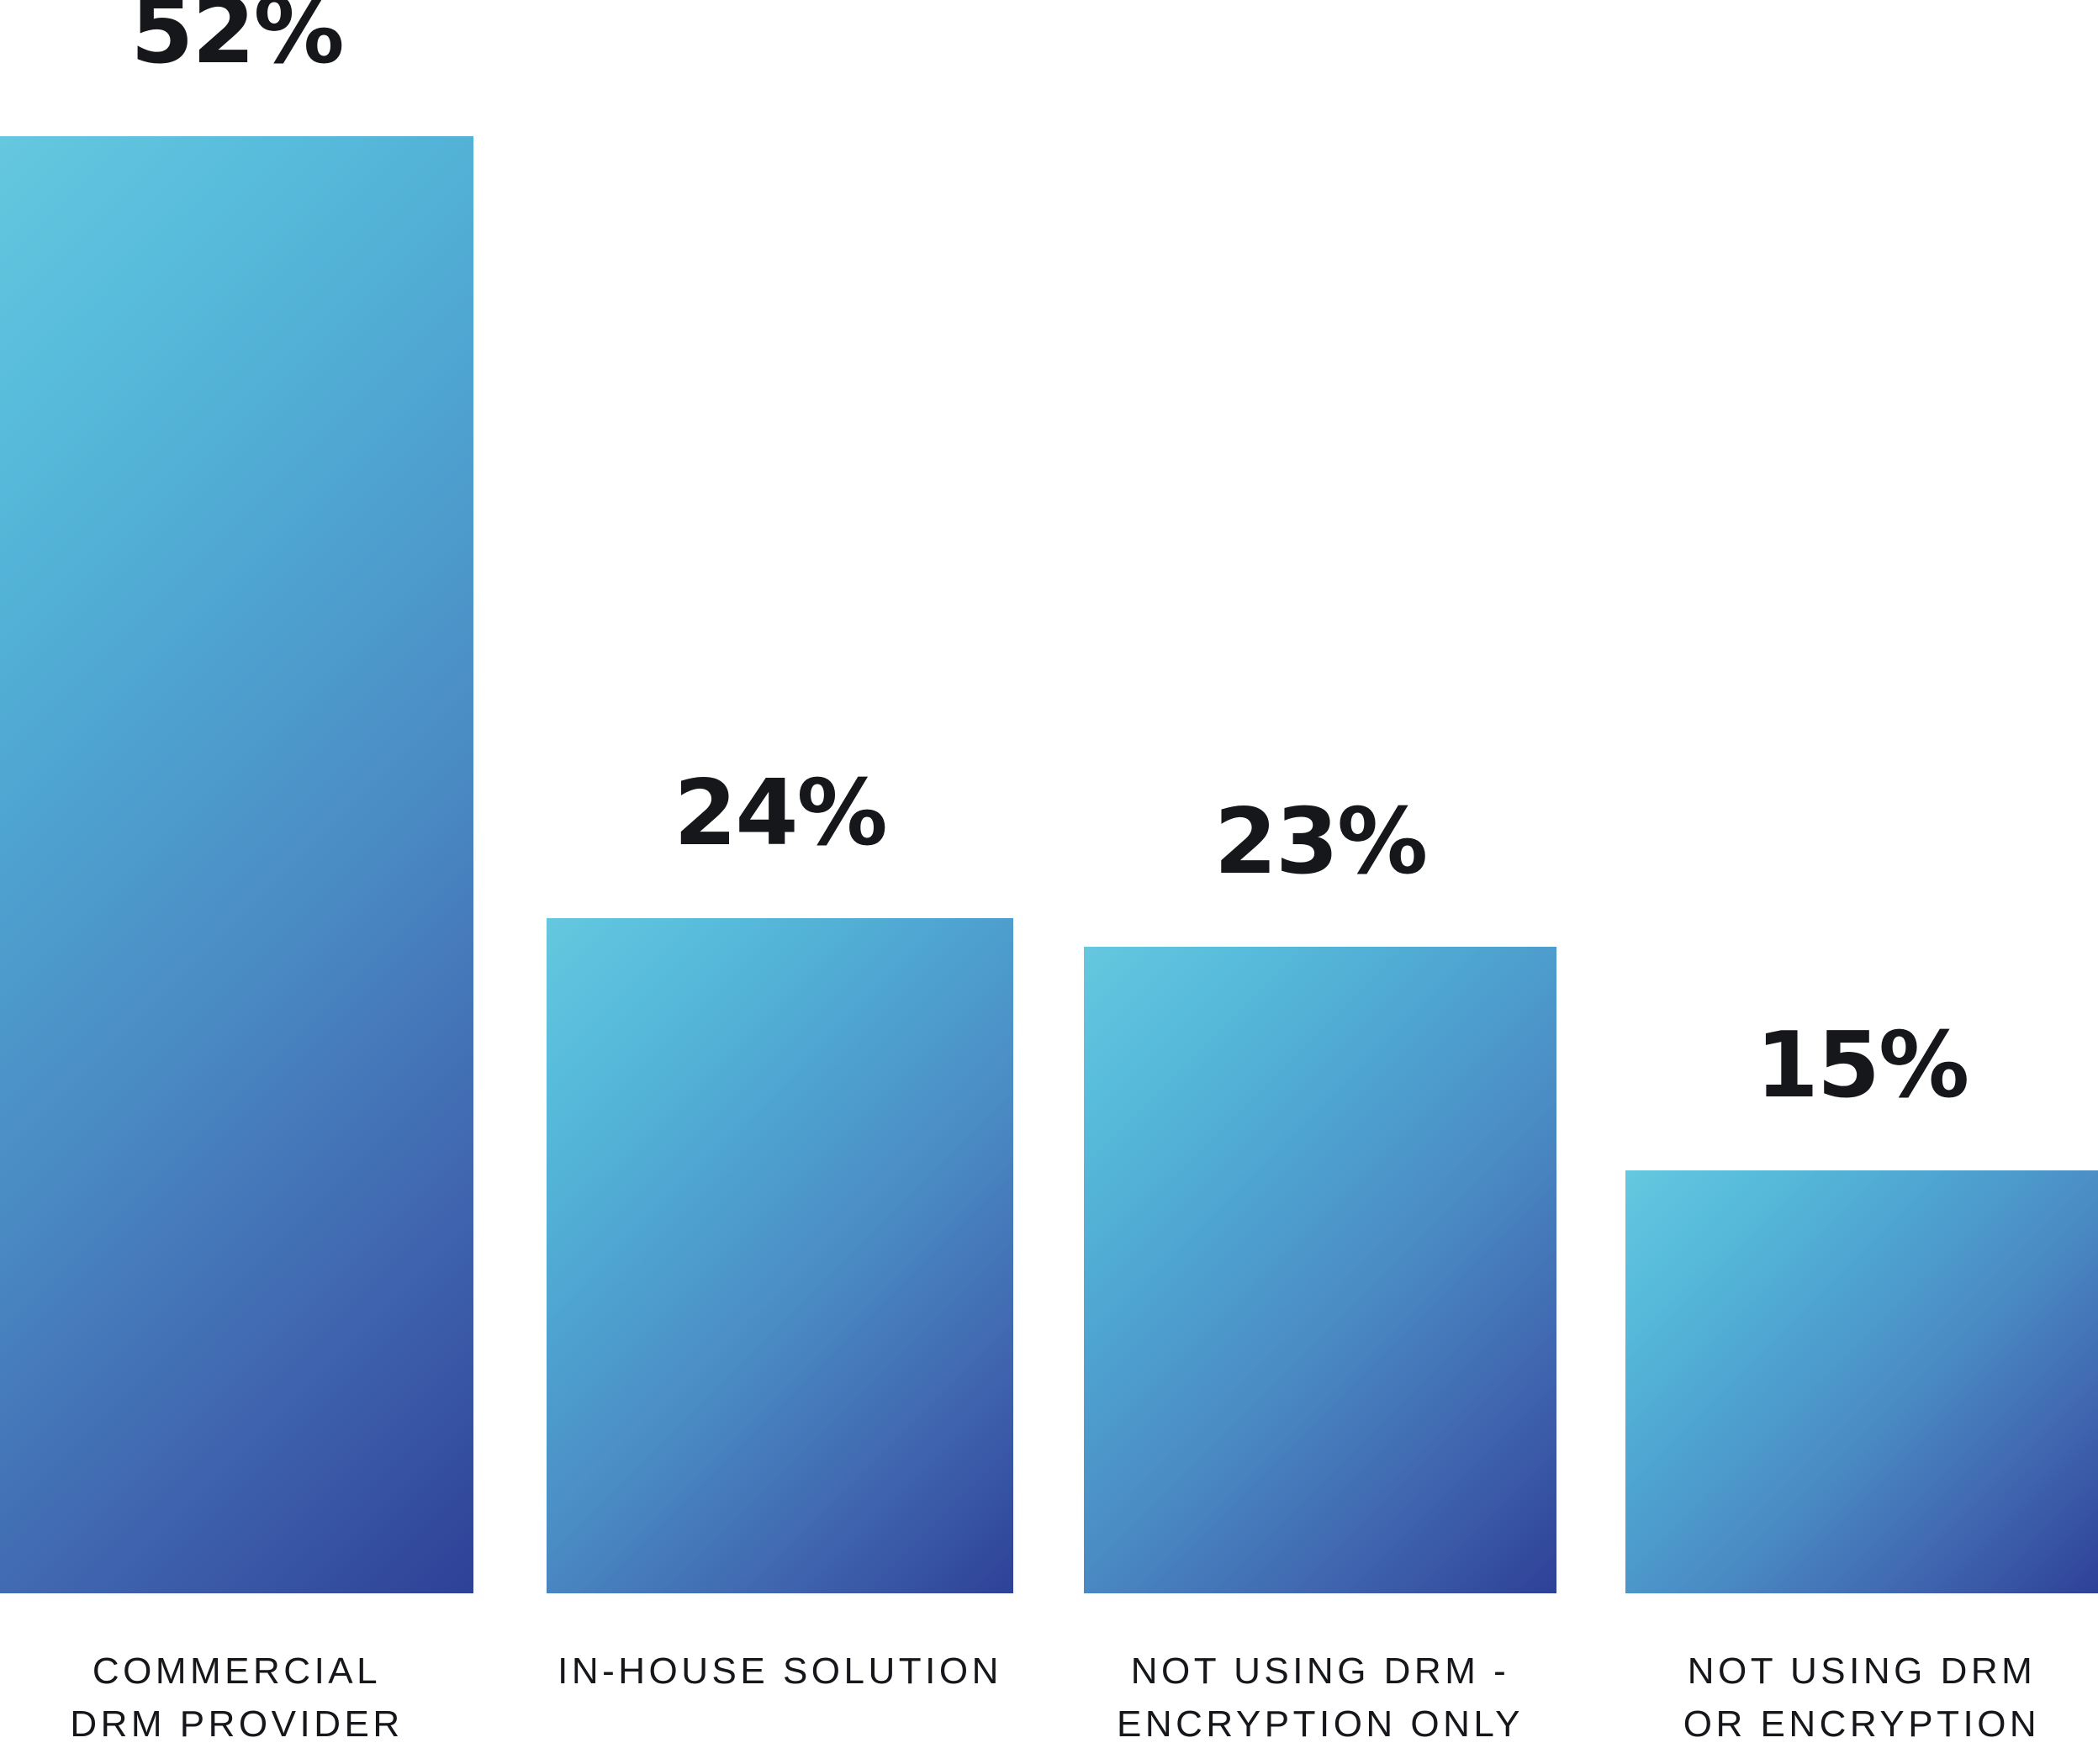  What do you see at coordinates (1321, 1697) in the screenshot?
I see `category-label-3: NOT USING DRM - ENCRYPTION ONLY` at bounding box center [1321, 1697].